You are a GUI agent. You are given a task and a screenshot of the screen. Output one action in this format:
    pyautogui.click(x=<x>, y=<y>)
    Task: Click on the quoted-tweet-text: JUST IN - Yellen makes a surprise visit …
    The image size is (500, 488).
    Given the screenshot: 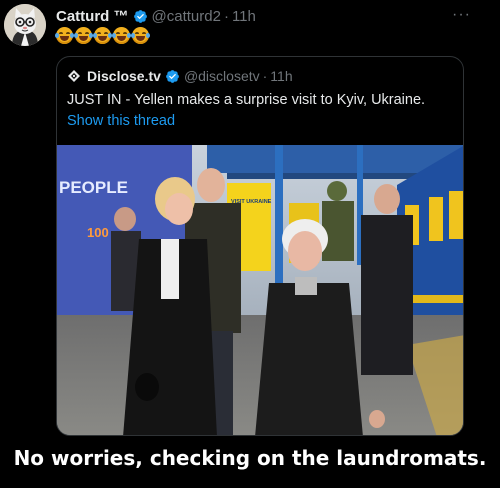 What is the action you would take?
    pyautogui.click(x=246, y=100)
    